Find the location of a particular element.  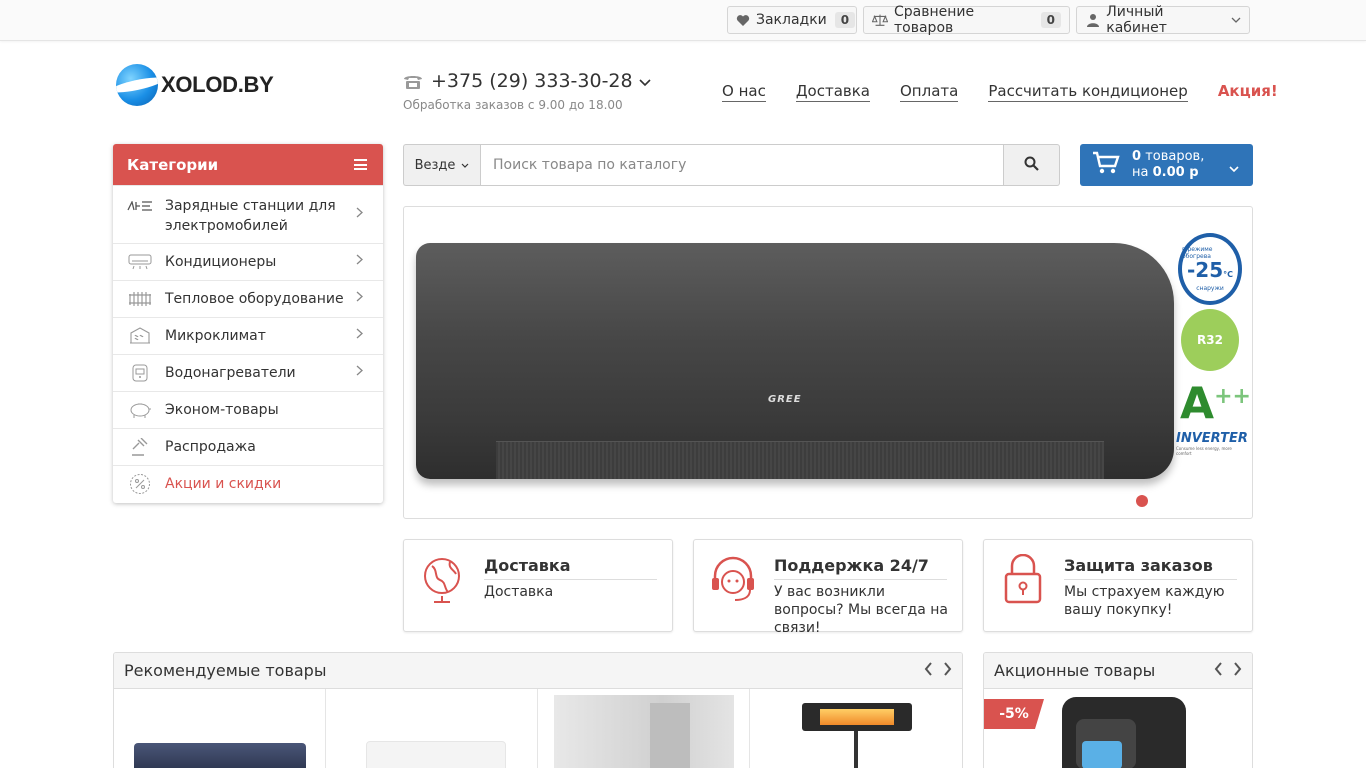

balance-scale-icon is located at coordinates (880, 20).